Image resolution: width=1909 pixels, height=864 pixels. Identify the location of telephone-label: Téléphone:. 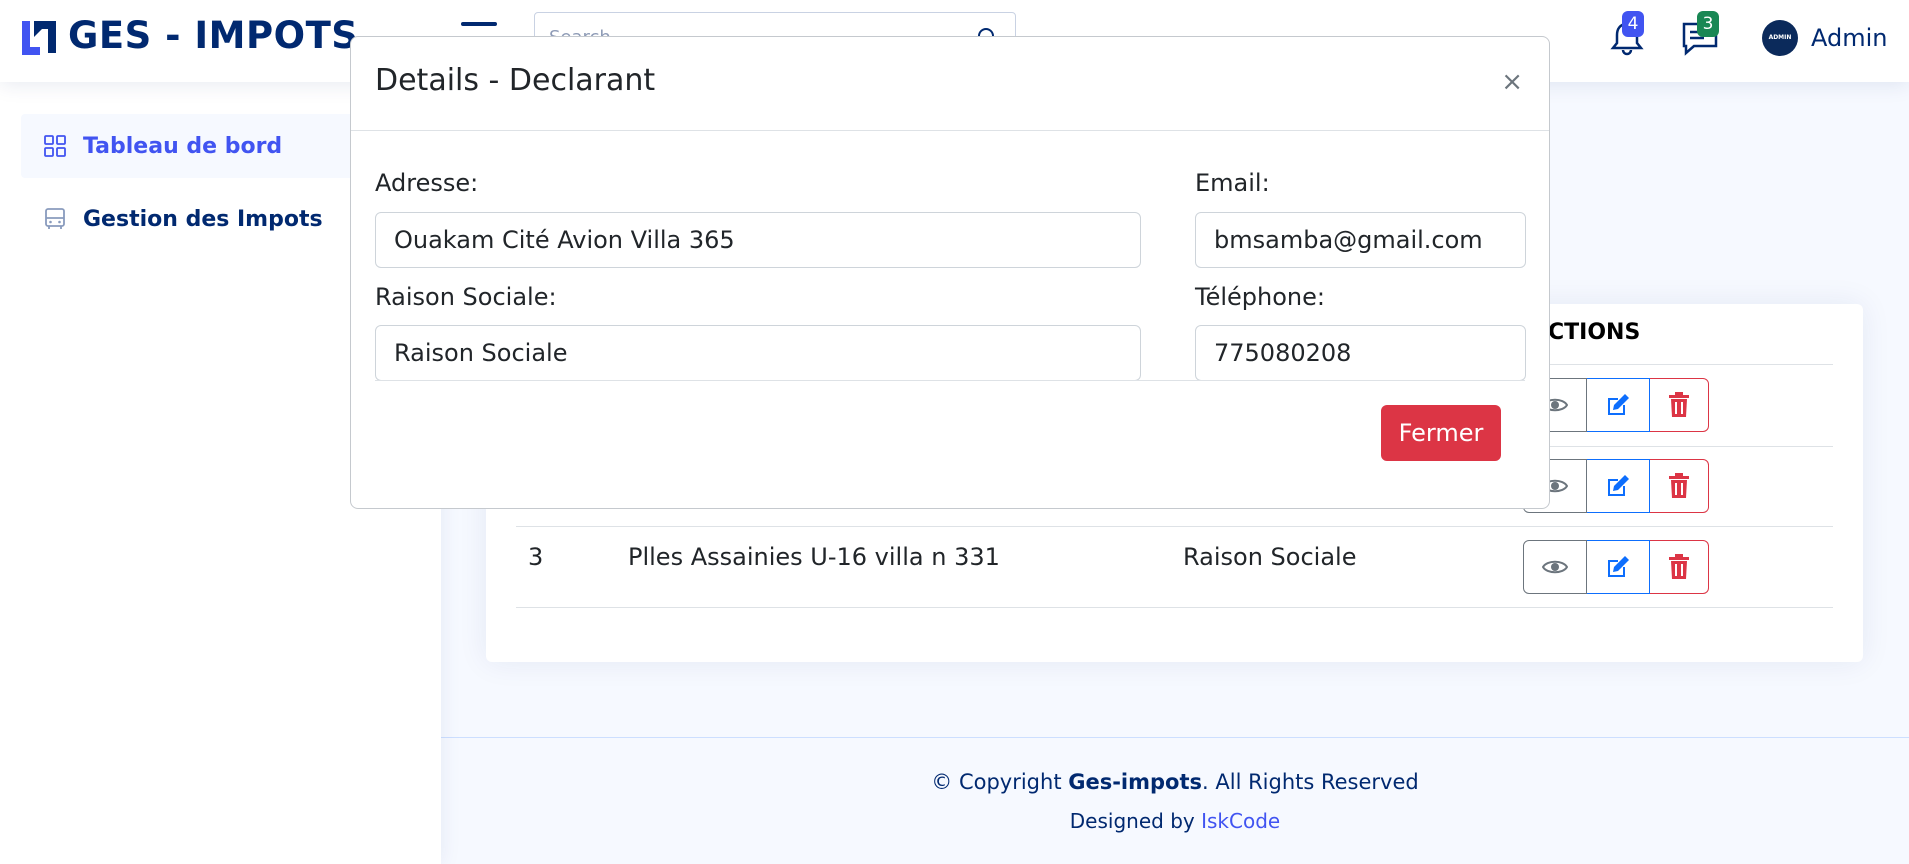
(1260, 297).